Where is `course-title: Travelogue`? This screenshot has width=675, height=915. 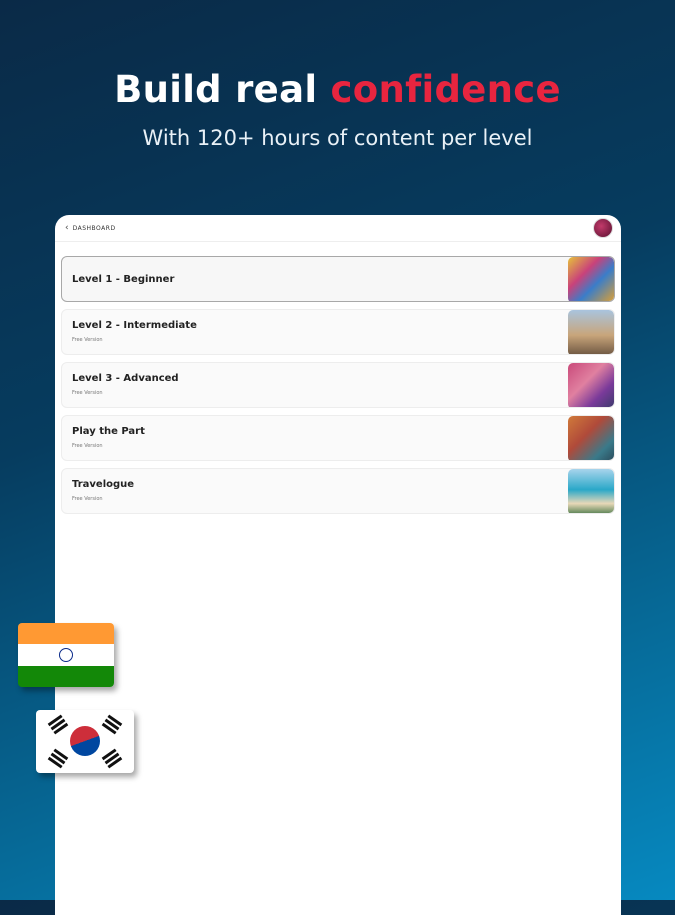
course-title: Travelogue is located at coordinates (103, 484).